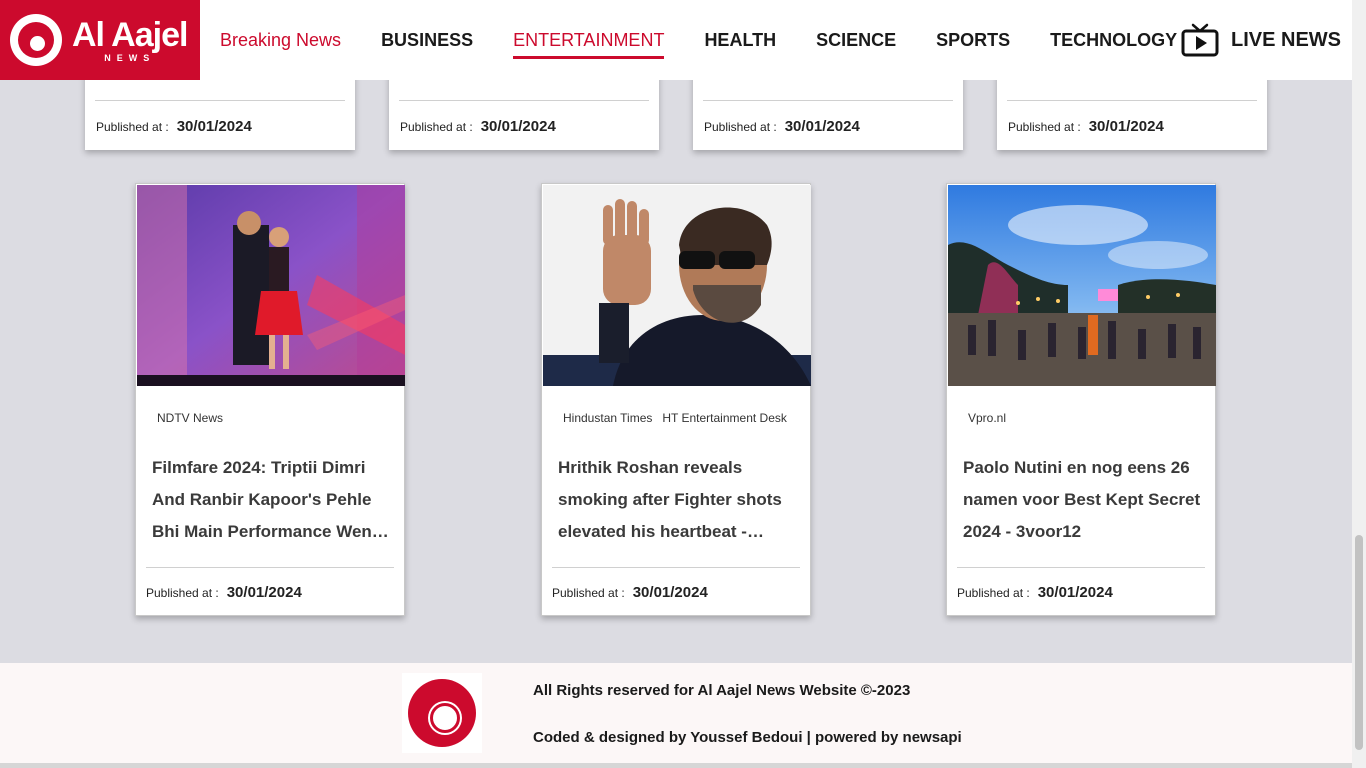 This screenshot has width=1366, height=768. What do you see at coordinates (1113, 40) in the screenshot?
I see `nav-technology: TECHNOLOGY` at bounding box center [1113, 40].